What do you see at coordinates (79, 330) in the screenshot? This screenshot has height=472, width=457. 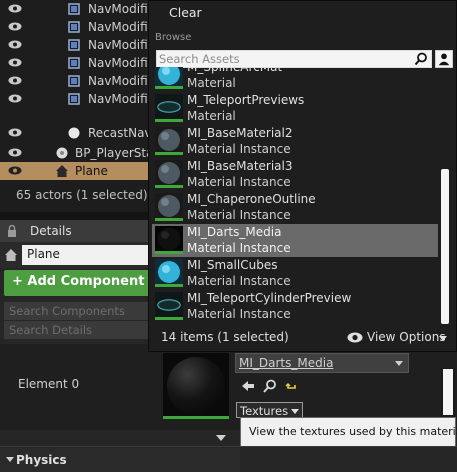 I see `search-details-input: Search Details` at bounding box center [79, 330].